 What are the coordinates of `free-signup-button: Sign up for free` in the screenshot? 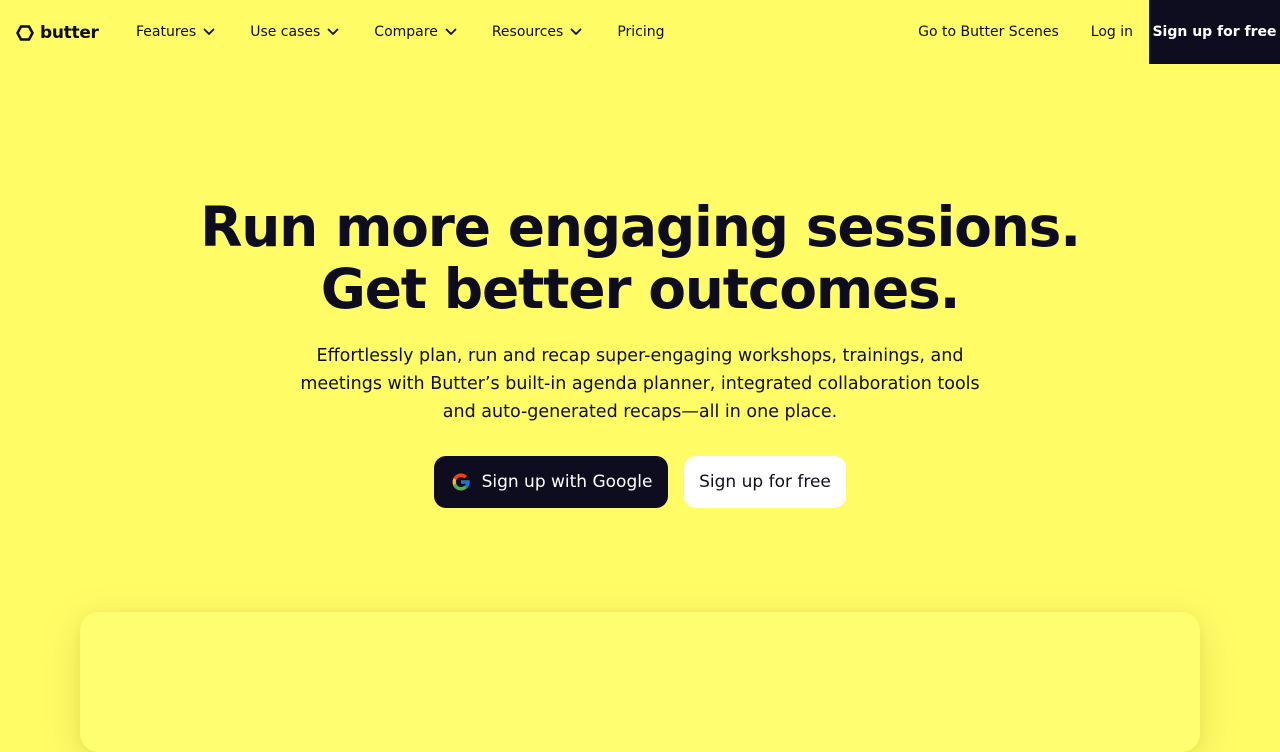 It's located at (765, 482).